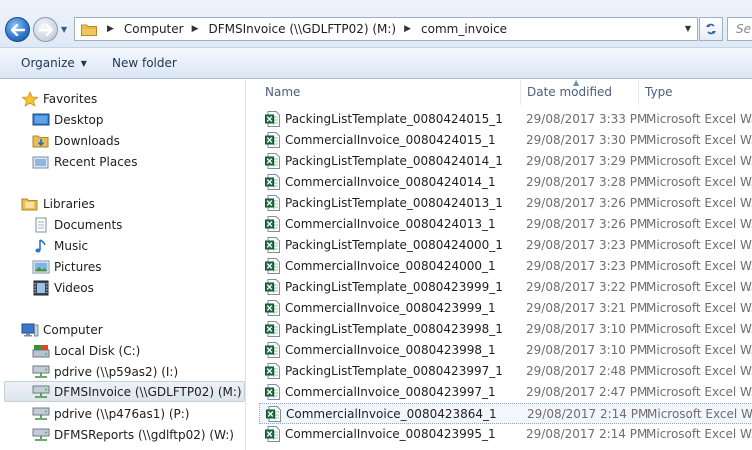  Describe the element at coordinates (394, 119) in the screenshot. I see `file-name: PackingListTemplate_0080424015_1` at that location.